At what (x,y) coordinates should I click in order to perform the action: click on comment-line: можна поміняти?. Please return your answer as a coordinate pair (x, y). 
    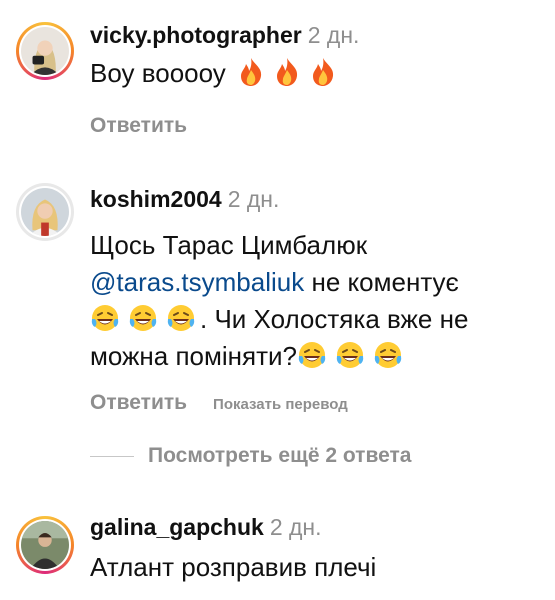
    Looking at the image, I should click on (314, 356).